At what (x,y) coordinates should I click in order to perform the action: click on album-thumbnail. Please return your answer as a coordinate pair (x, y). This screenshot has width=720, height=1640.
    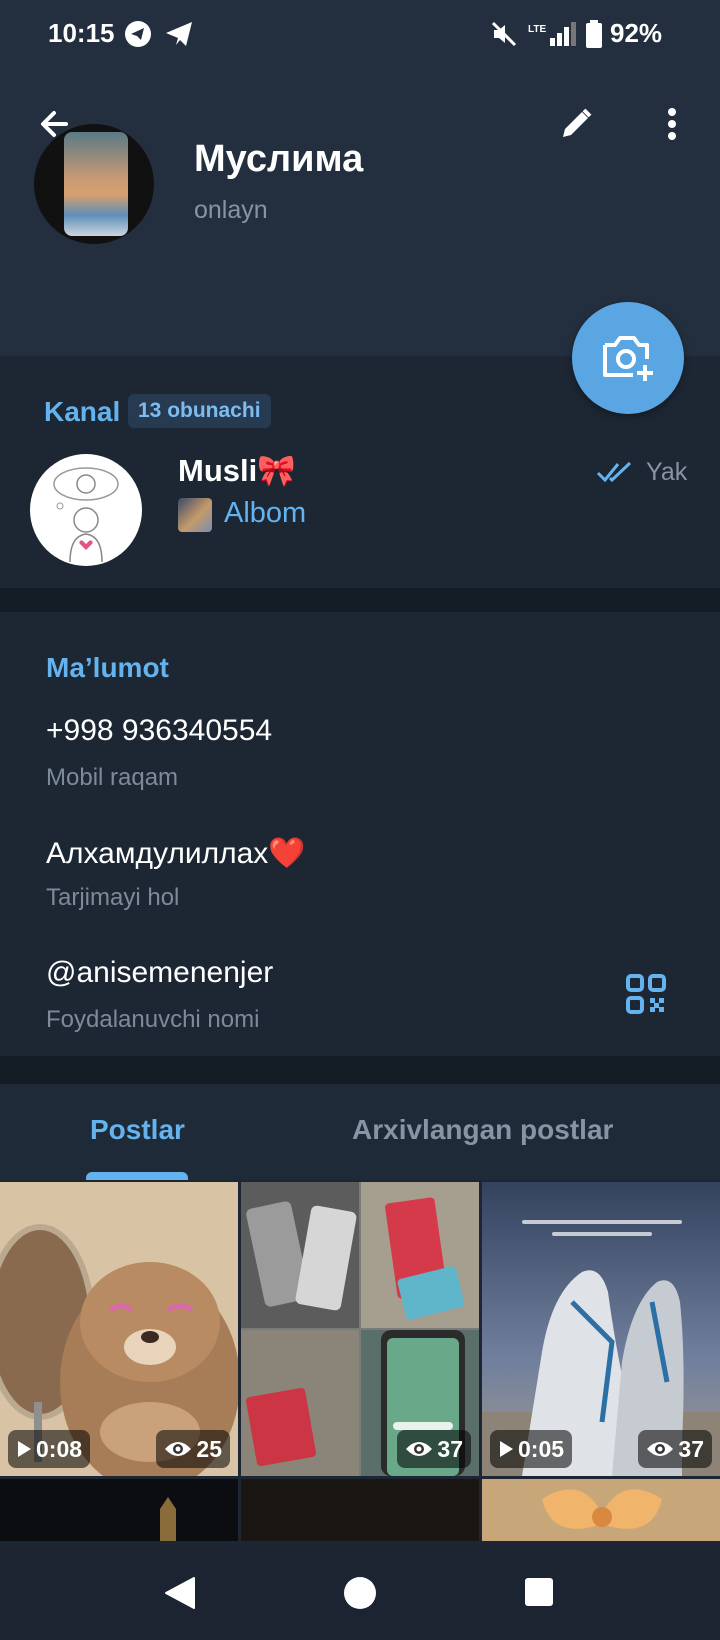
    Looking at the image, I should click on (195, 515).